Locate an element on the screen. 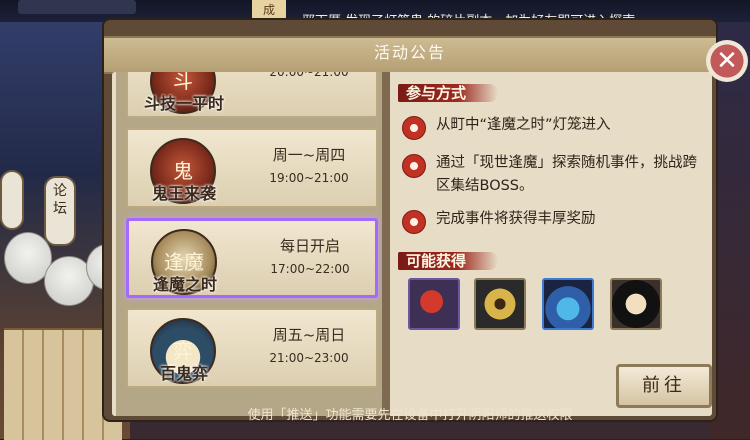 Image resolution: width=750 pixels, height=440 pixels. reward-items is located at coordinates (553, 307).